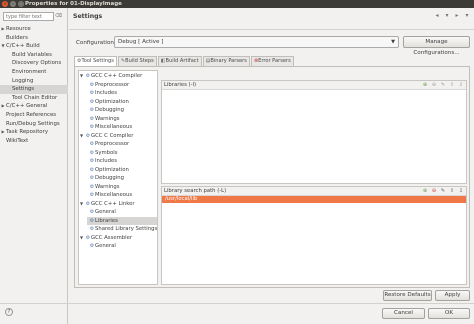 The height and width of the screenshot is (324, 474). I want to click on library-path-panel-header: Library search path (-L) ⊕ ⊖ ✎ ⇧ ⇩, so click(314, 191).